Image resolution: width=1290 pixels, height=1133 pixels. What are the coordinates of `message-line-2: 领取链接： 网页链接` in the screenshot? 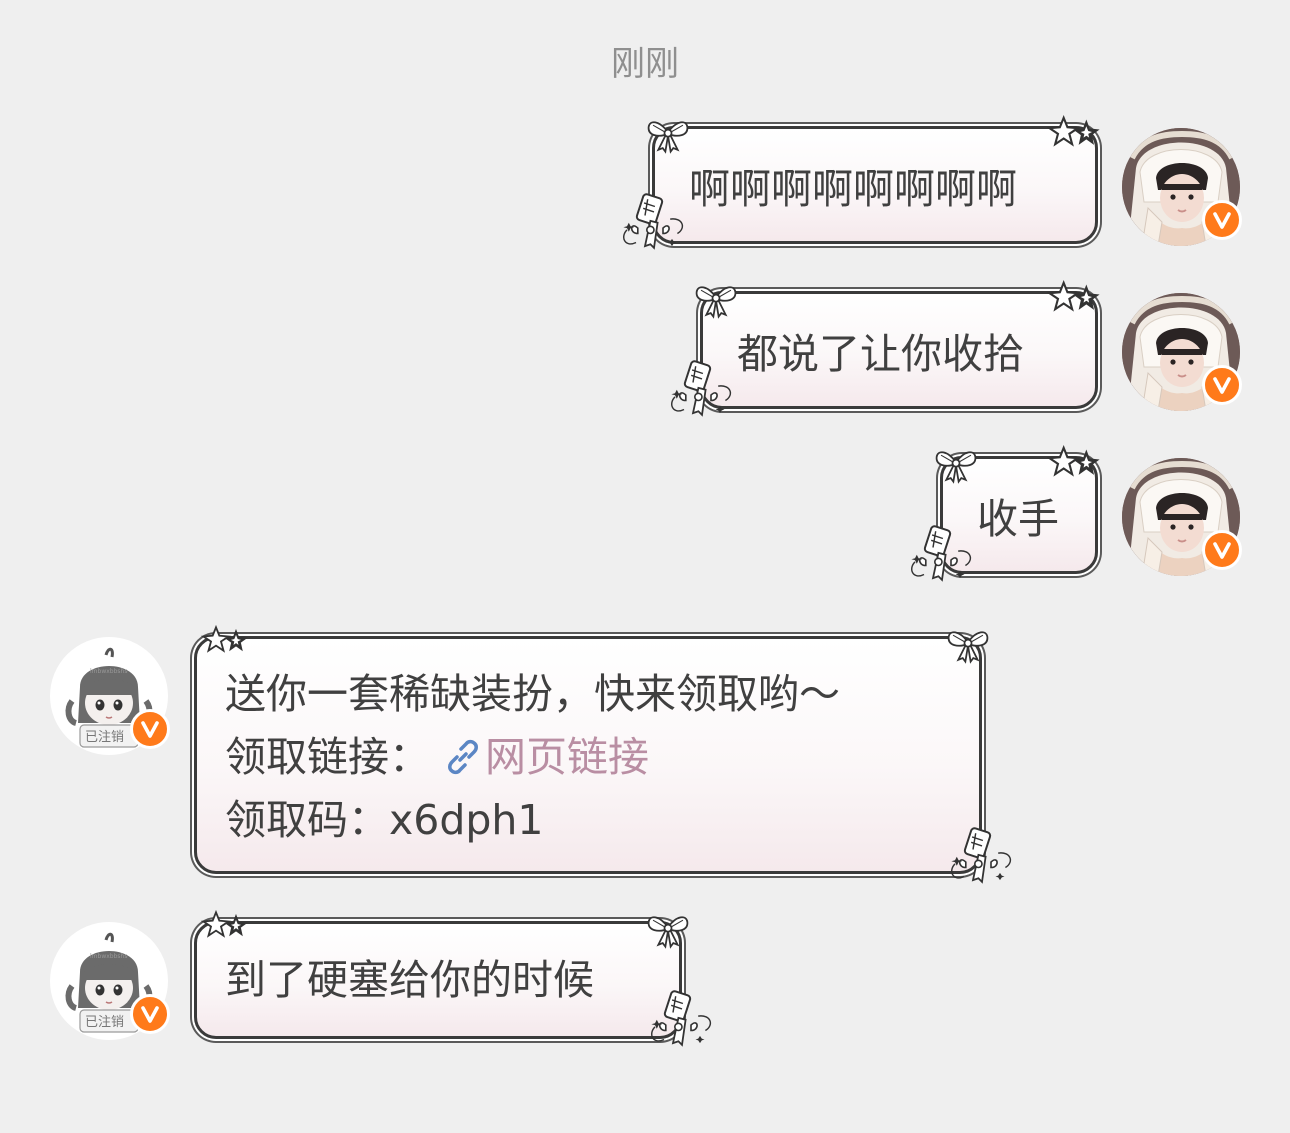 It's located at (602, 757).